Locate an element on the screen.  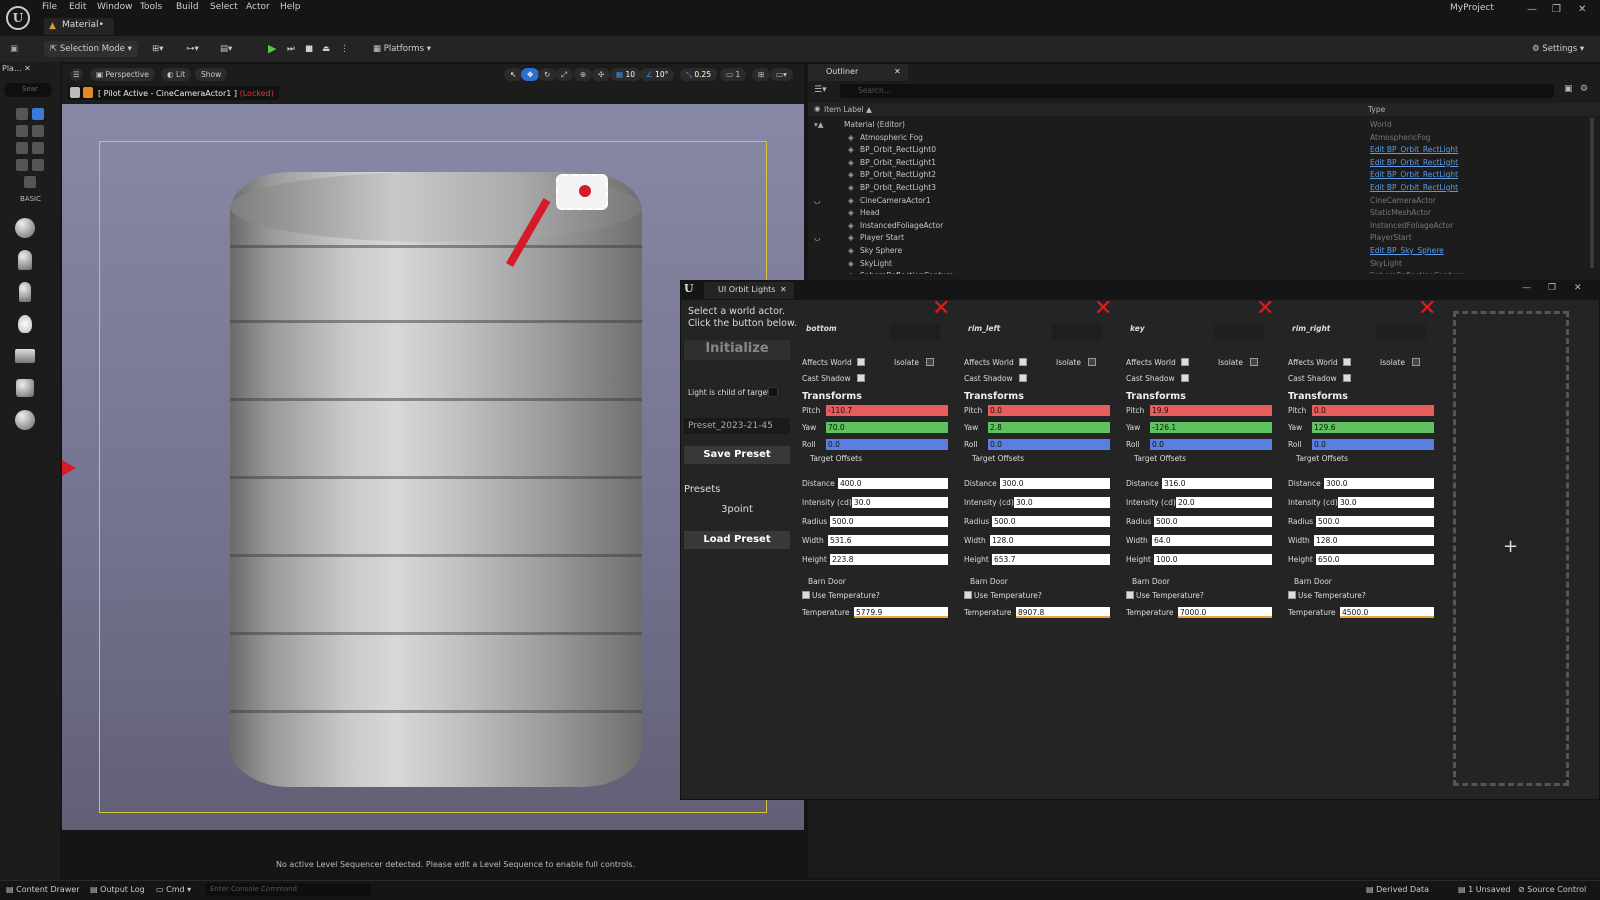
rect-light-icon is located at coordinates (582, 192).